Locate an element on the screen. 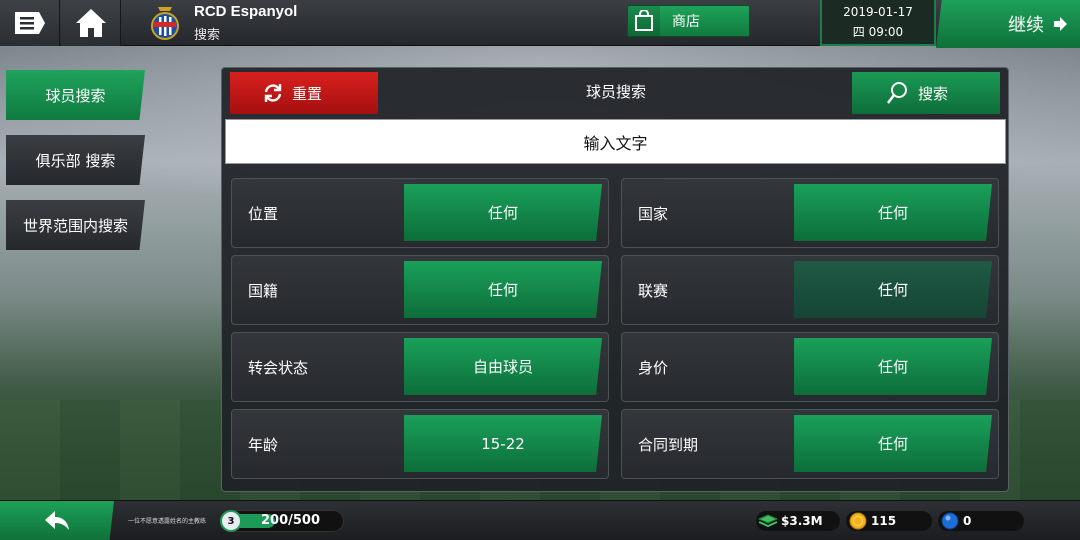 The image size is (1080, 540). reset-button: 重置 is located at coordinates (304, 93).